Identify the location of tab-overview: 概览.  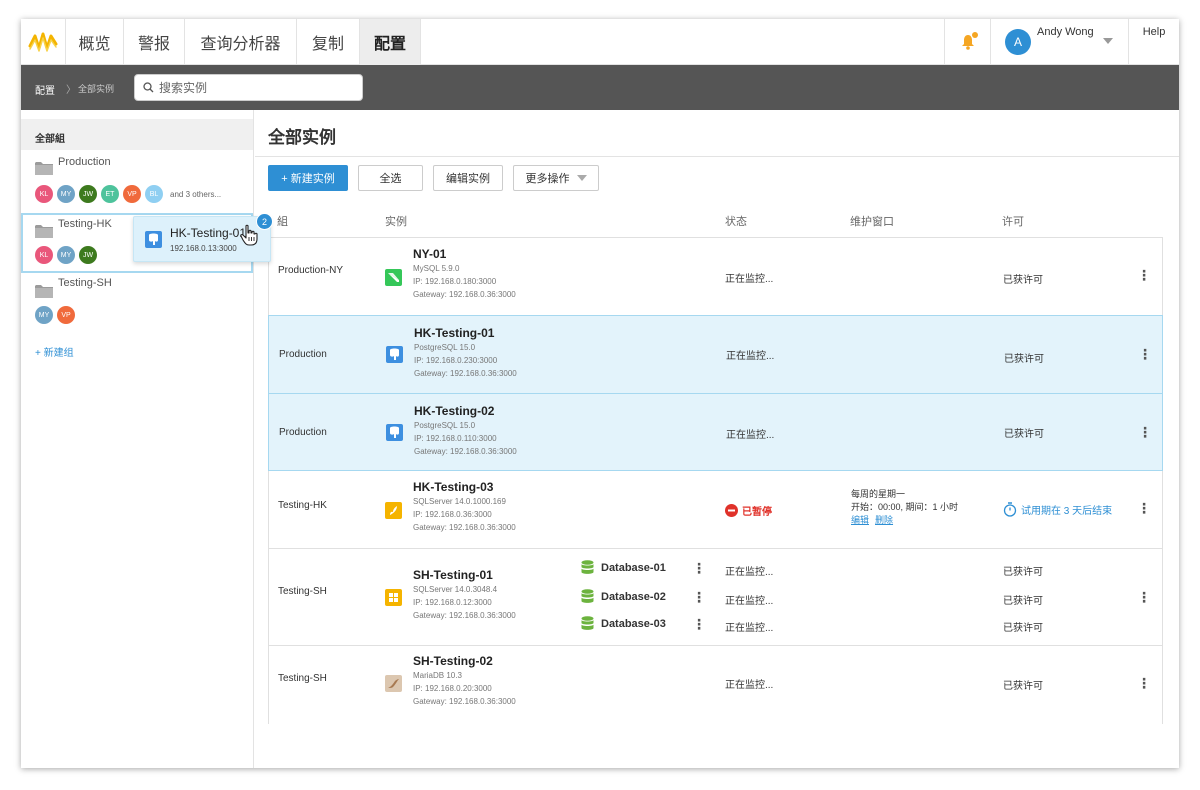
(95, 42).